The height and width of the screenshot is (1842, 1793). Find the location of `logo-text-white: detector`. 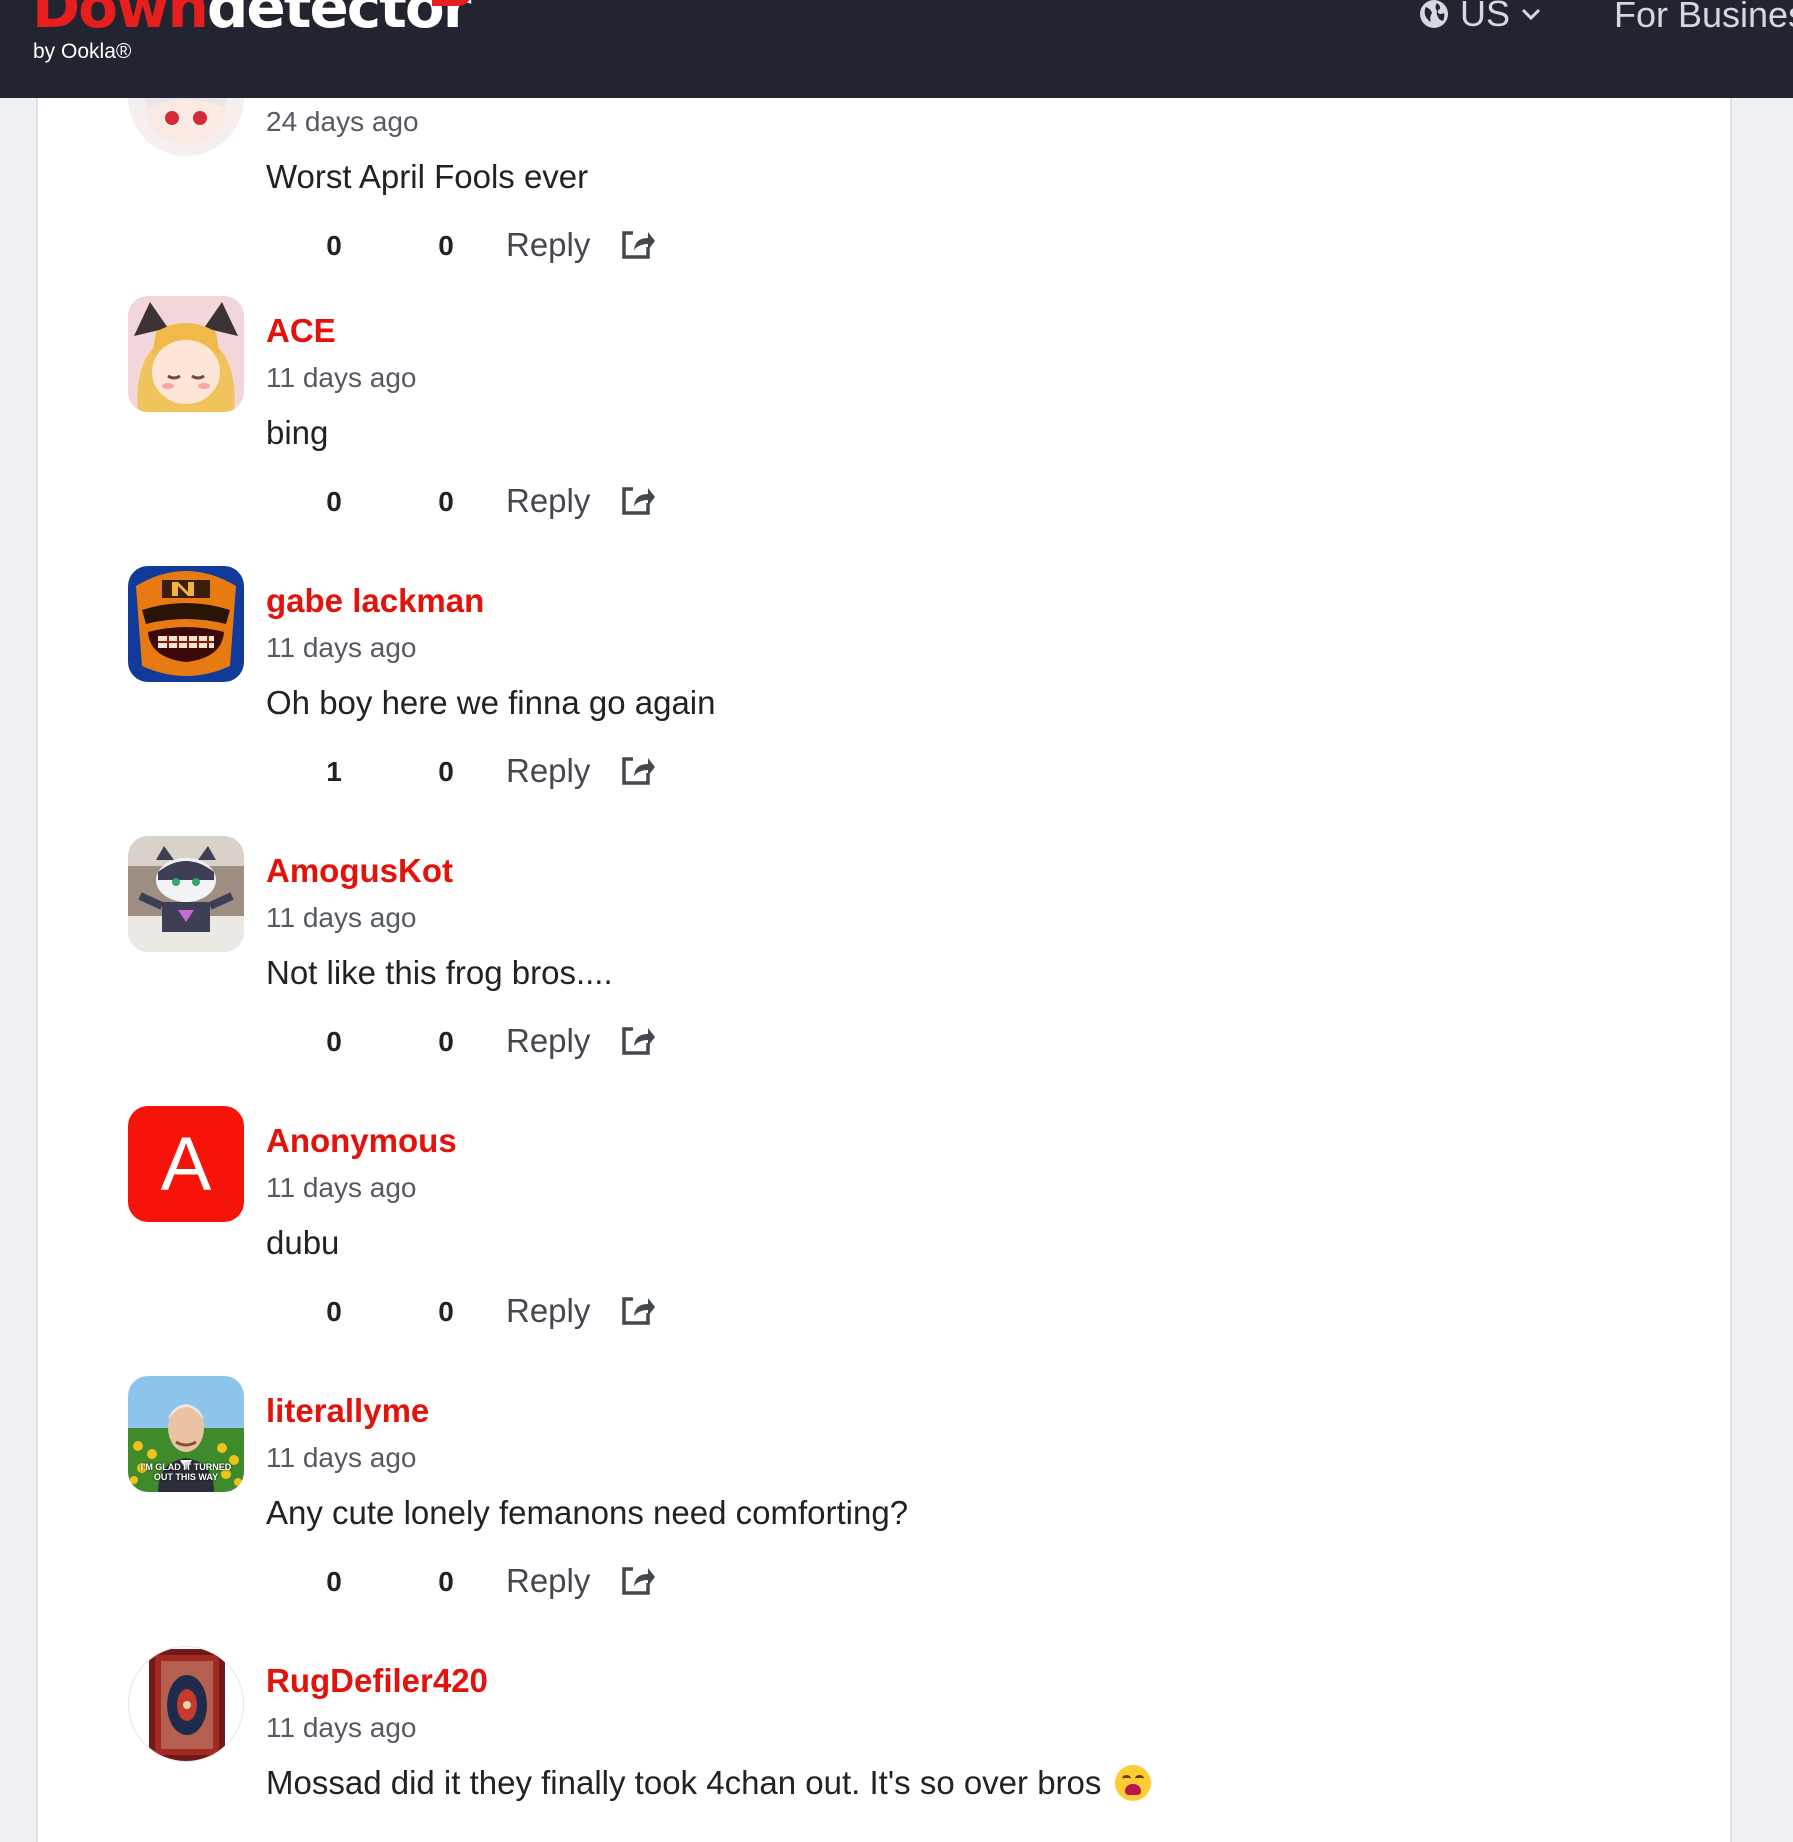

logo-text-white: detector is located at coordinates (338, 20).